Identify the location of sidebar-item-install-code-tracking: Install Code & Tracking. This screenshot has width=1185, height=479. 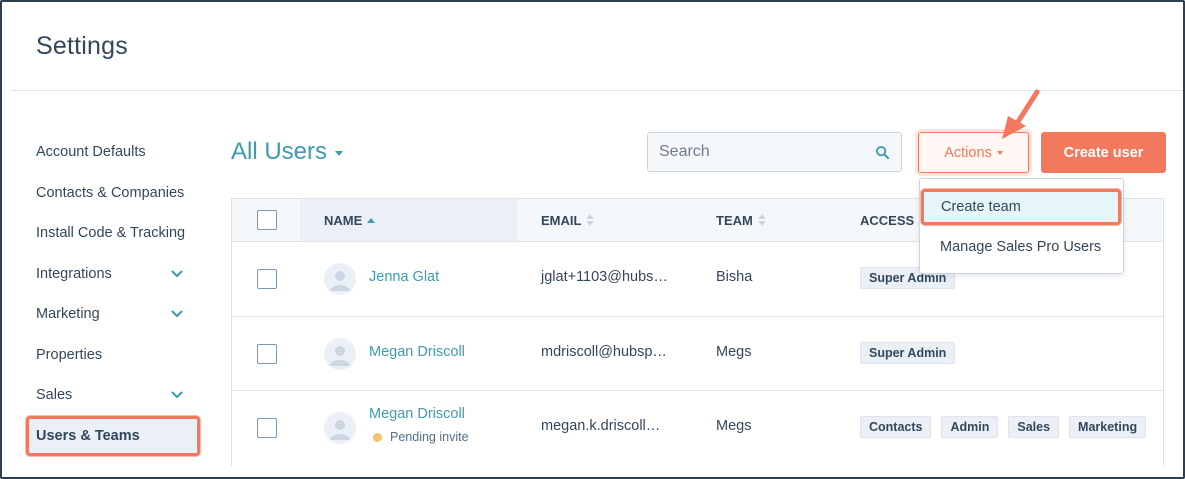
(113, 233).